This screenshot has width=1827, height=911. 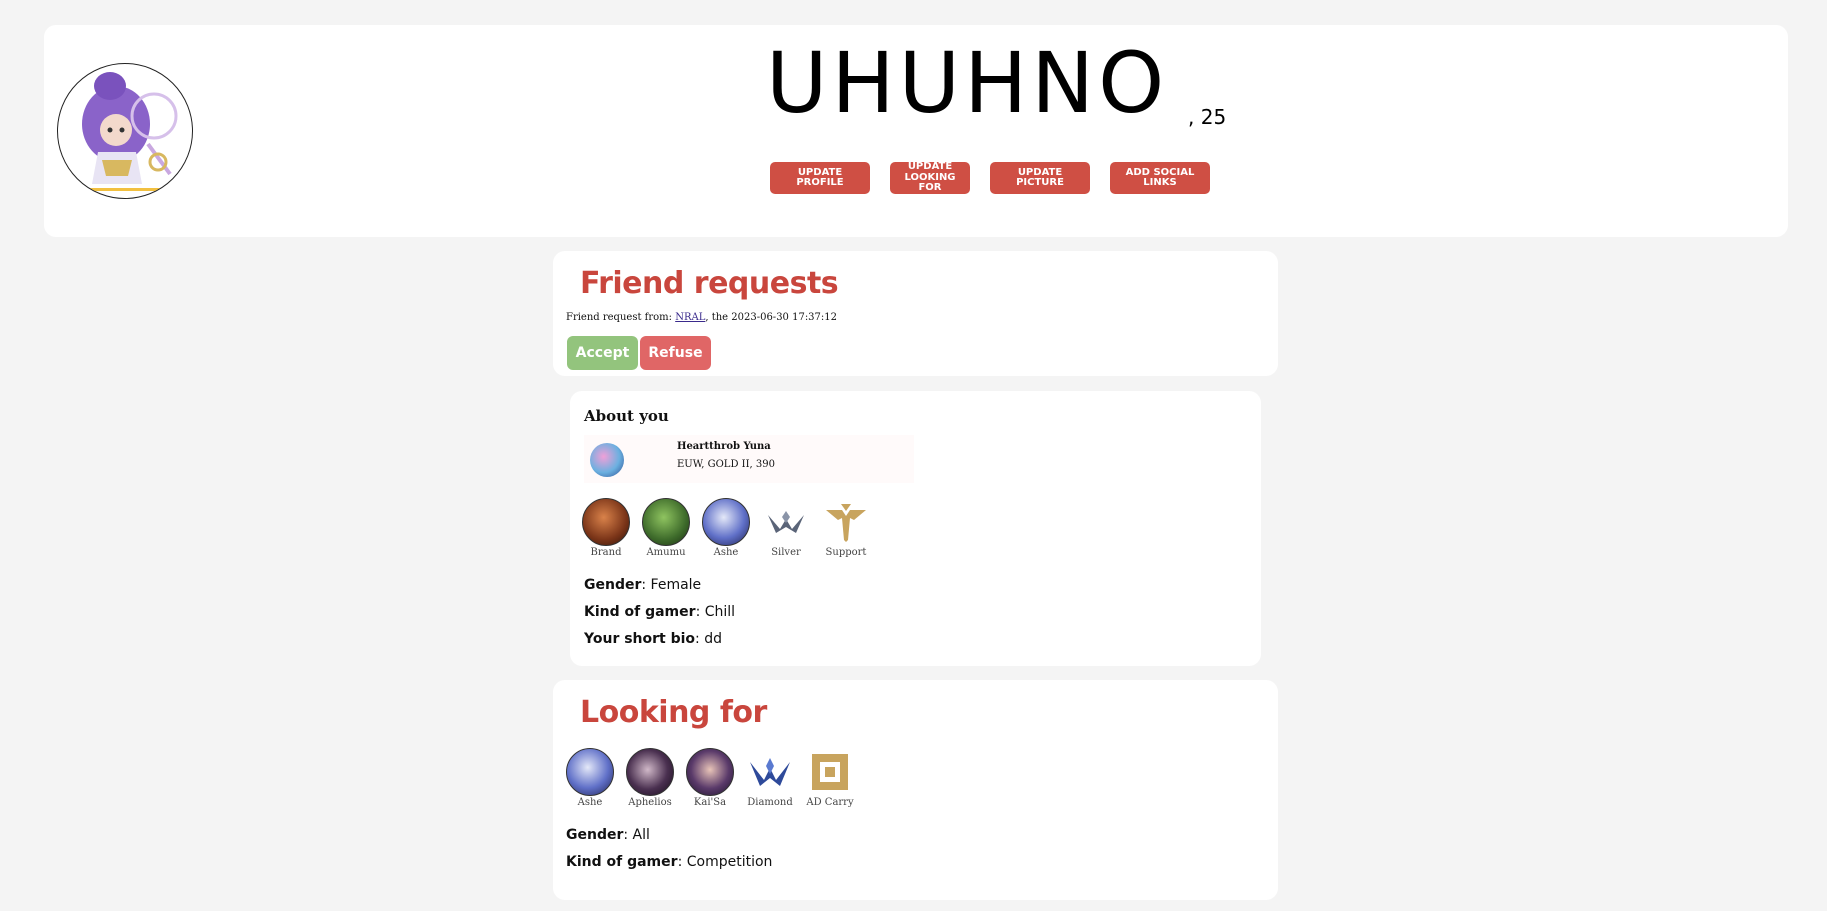 I want to click on summoner-name: Heartthrob Yuna, so click(x=724, y=446).